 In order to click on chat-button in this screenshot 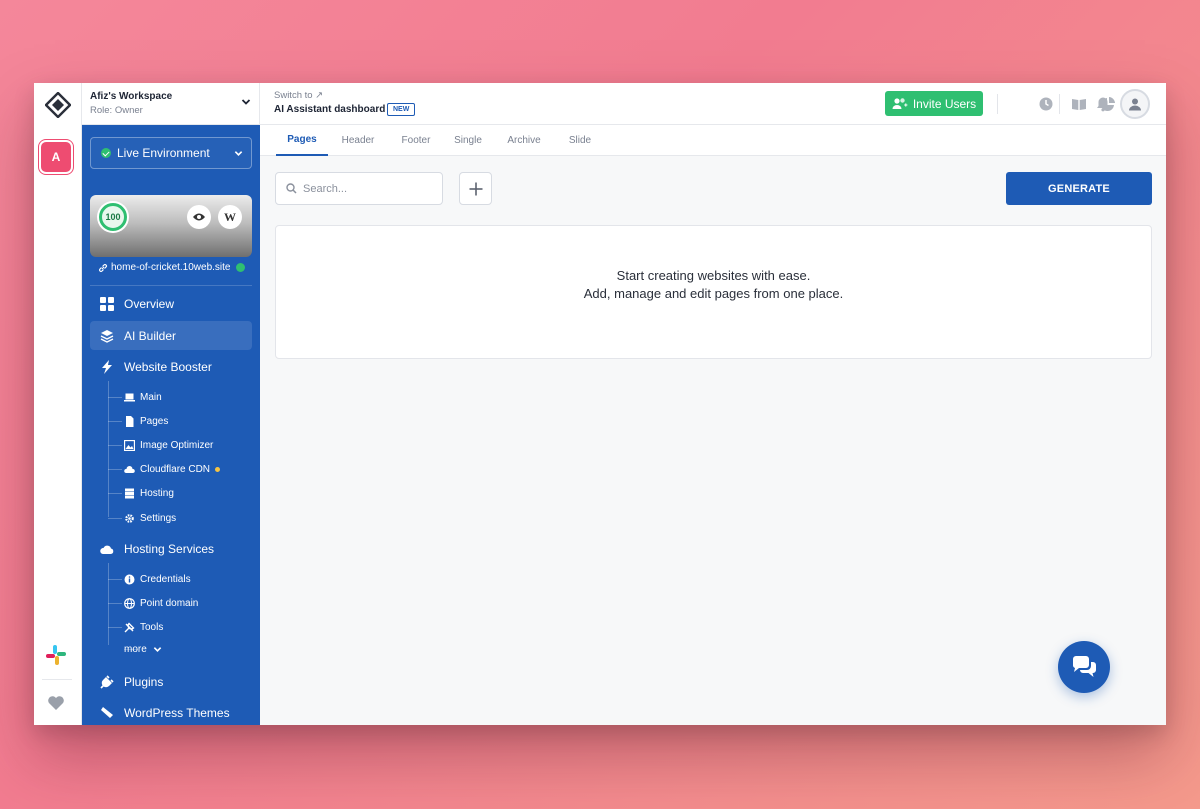, I will do `click(1084, 667)`.